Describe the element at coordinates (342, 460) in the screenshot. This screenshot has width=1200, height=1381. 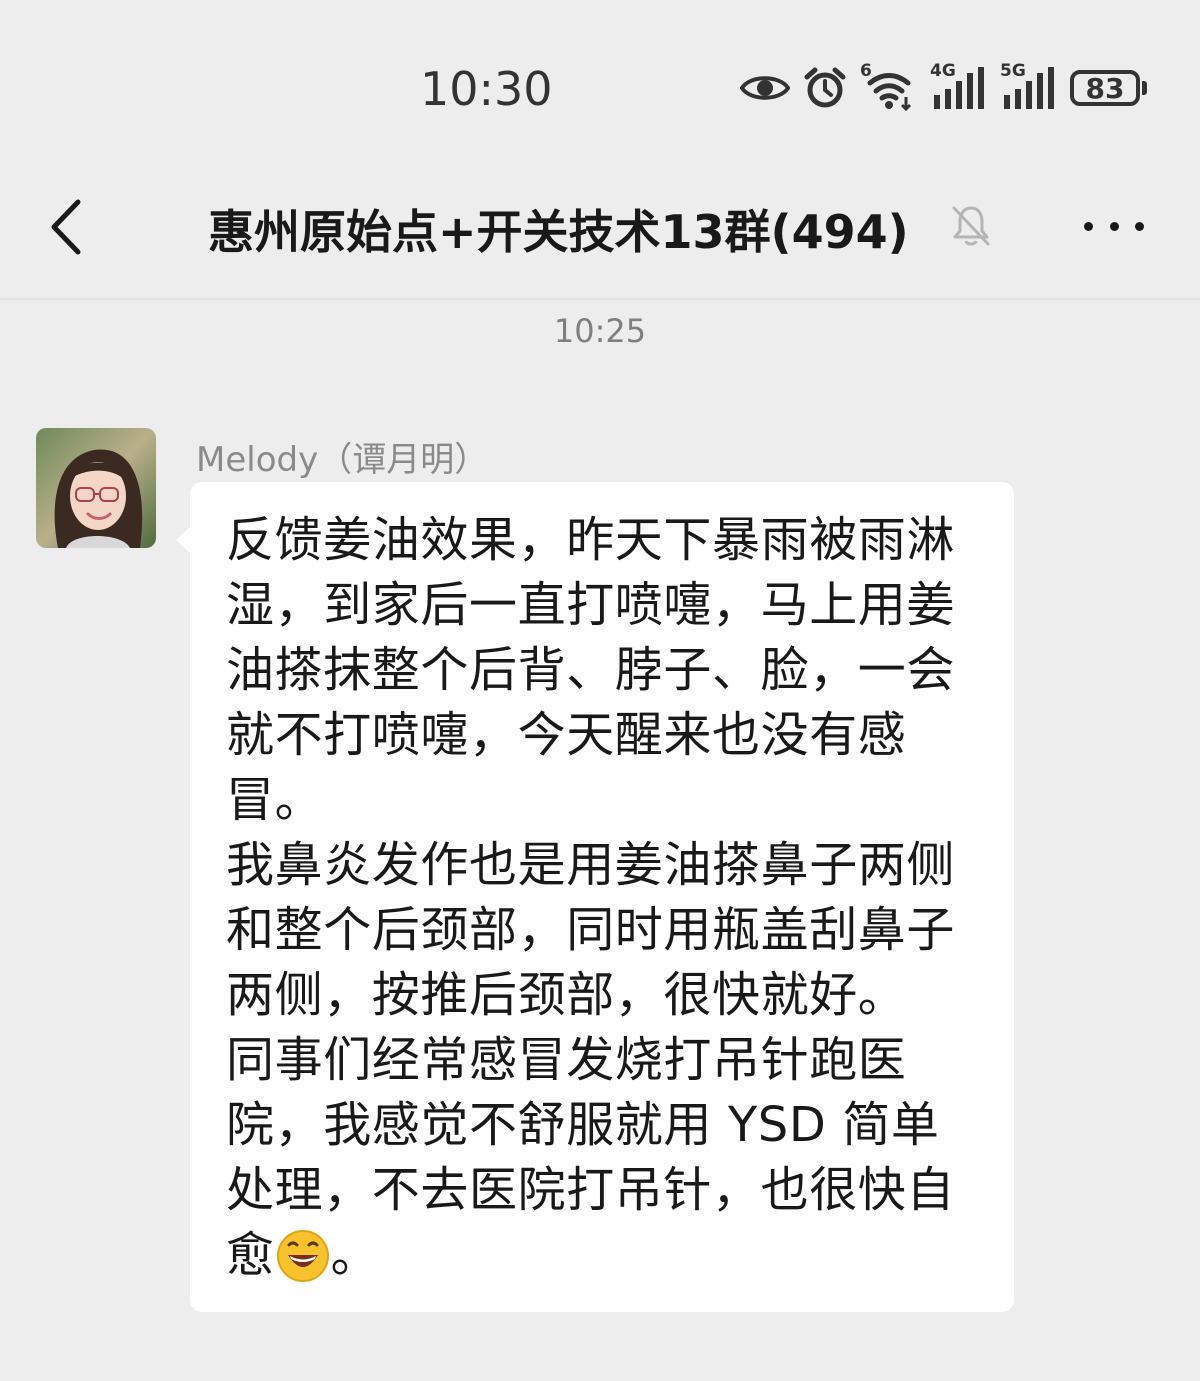
I see `sender-name: Melody（谭月明）` at that location.